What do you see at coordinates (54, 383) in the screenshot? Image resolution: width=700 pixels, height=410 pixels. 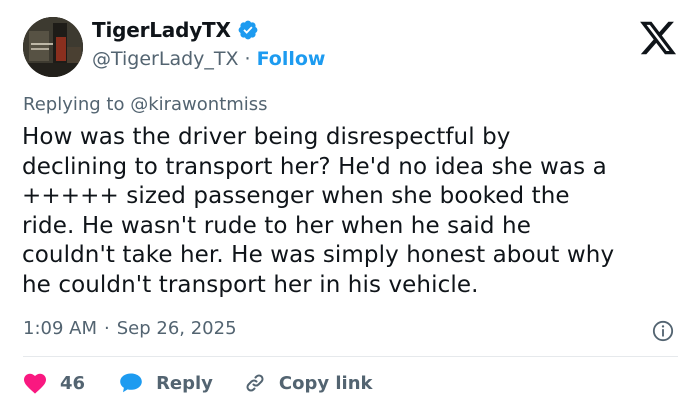 I see `like-button: 46` at bounding box center [54, 383].